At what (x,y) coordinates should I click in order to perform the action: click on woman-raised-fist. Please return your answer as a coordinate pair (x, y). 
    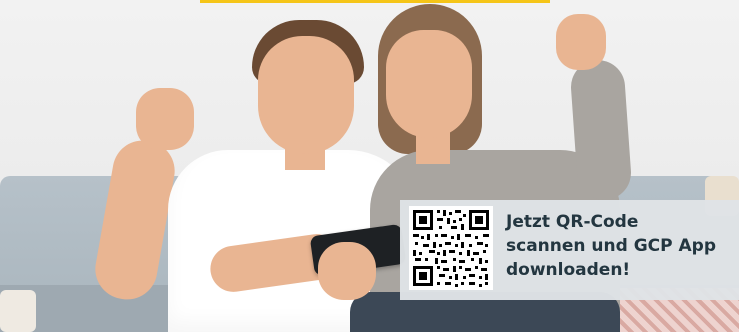
    Looking at the image, I should click on (581, 42).